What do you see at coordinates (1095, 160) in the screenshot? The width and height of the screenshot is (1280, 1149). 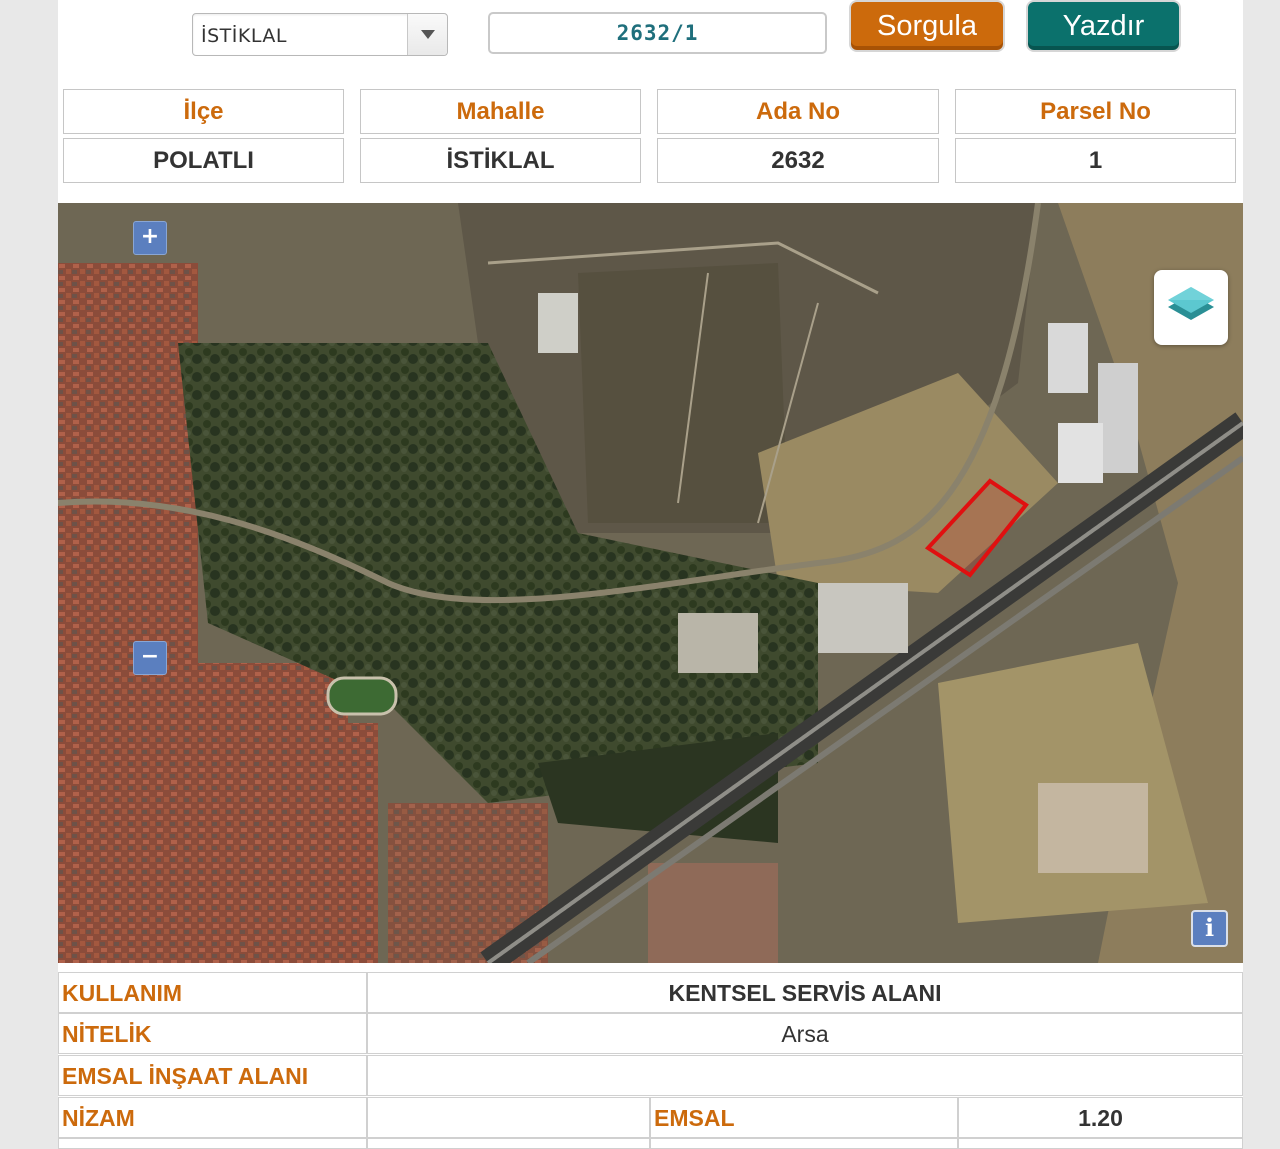 I see `value-parsel-no: 1` at bounding box center [1095, 160].